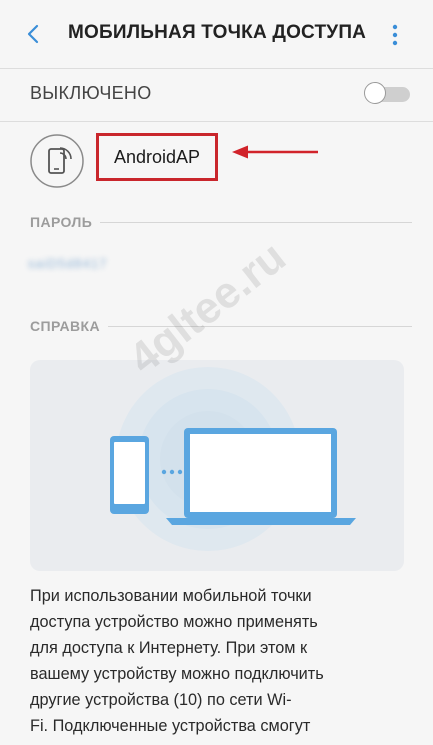 The width and height of the screenshot is (433, 745). I want to click on hotspot-switch, so click(387, 94).